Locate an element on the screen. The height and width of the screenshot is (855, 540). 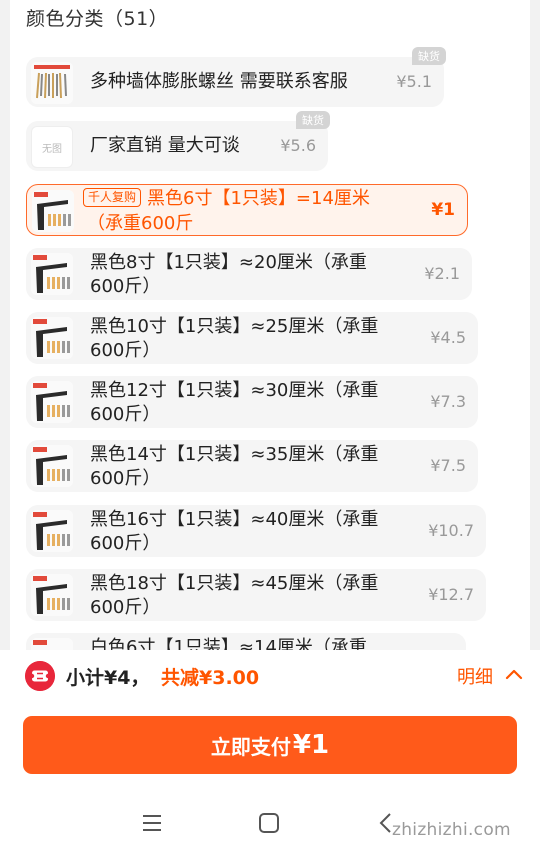
sku-option-selected: 千人复购 黑色6寸【1只装】=14厘米 （承重600斤 ¥1 is located at coordinates (247, 210).